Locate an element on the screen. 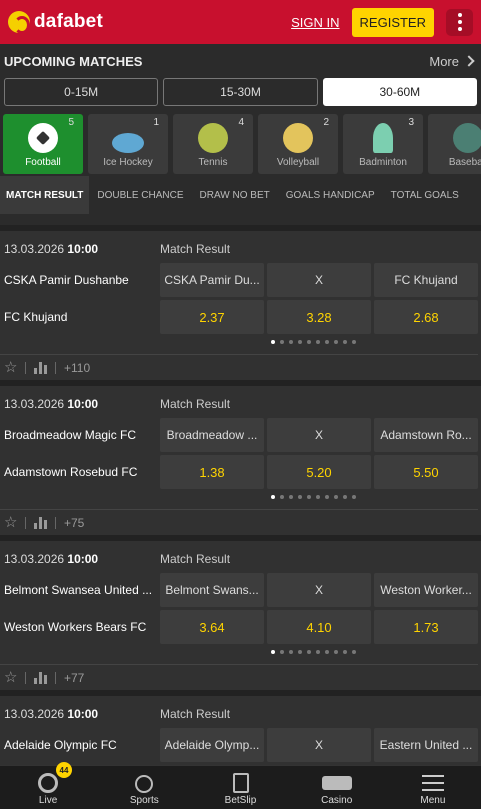 The width and height of the screenshot is (481, 809). odds-away-button: 1.73 is located at coordinates (426, 627).